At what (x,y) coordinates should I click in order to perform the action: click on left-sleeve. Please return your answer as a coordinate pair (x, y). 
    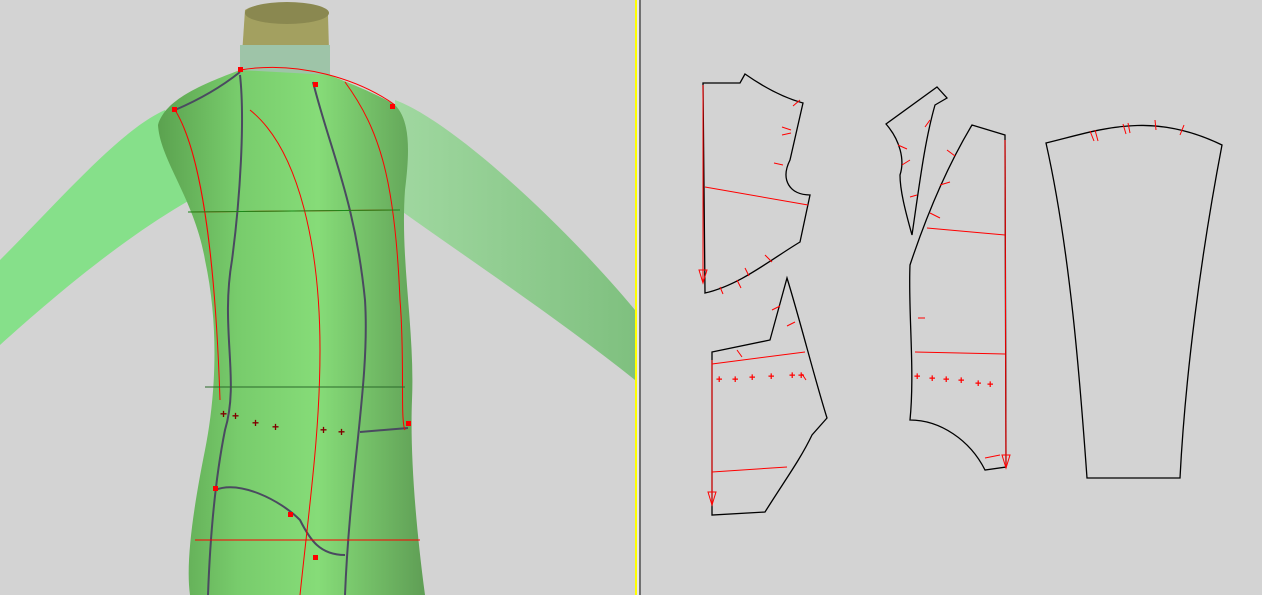
    Looking at the image, I should click on (95, 227).